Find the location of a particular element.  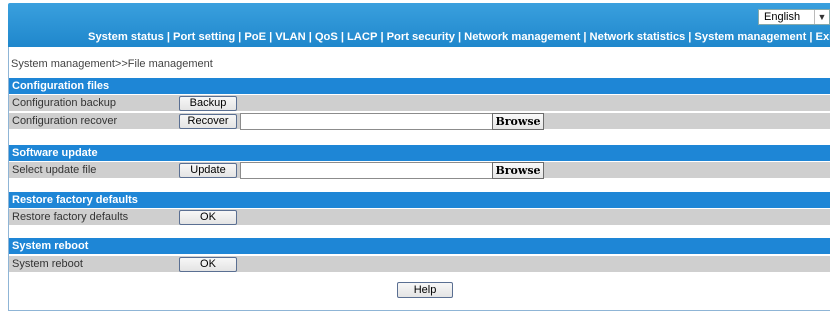

row-configuration-recover: Configuration recover Recover Browse is located at coordinates (419, 121).